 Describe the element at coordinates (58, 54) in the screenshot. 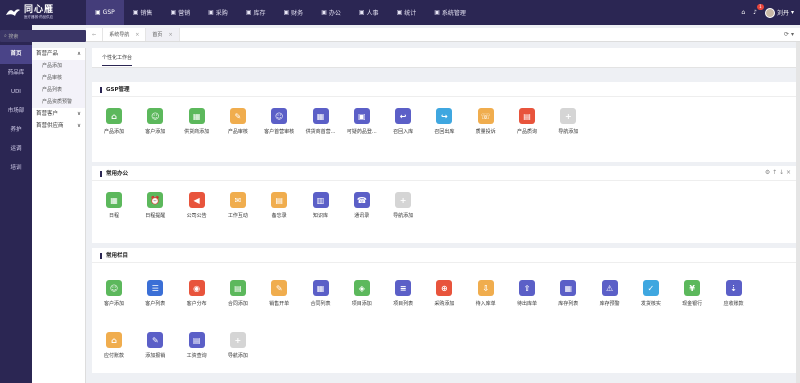

I see `sidebar-subitem-0: 首营产品 ∧` at that location.